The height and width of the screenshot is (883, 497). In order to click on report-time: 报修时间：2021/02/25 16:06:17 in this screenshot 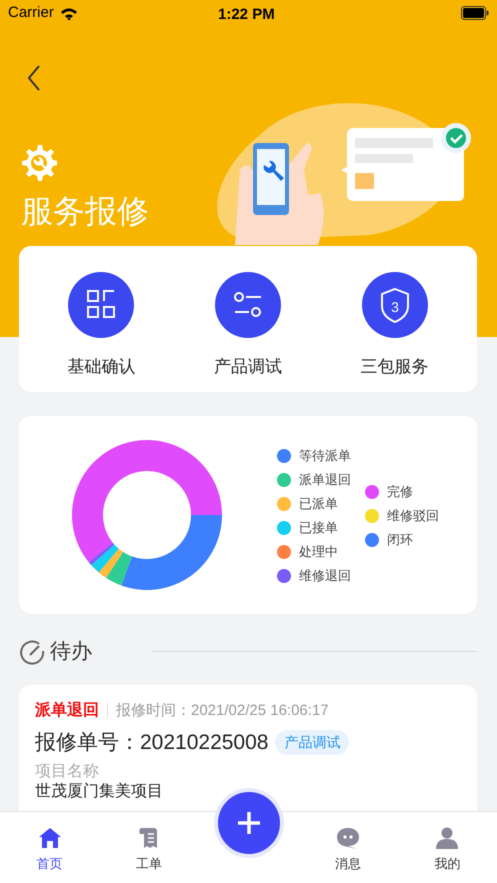, I will do `click(222, 710)`.